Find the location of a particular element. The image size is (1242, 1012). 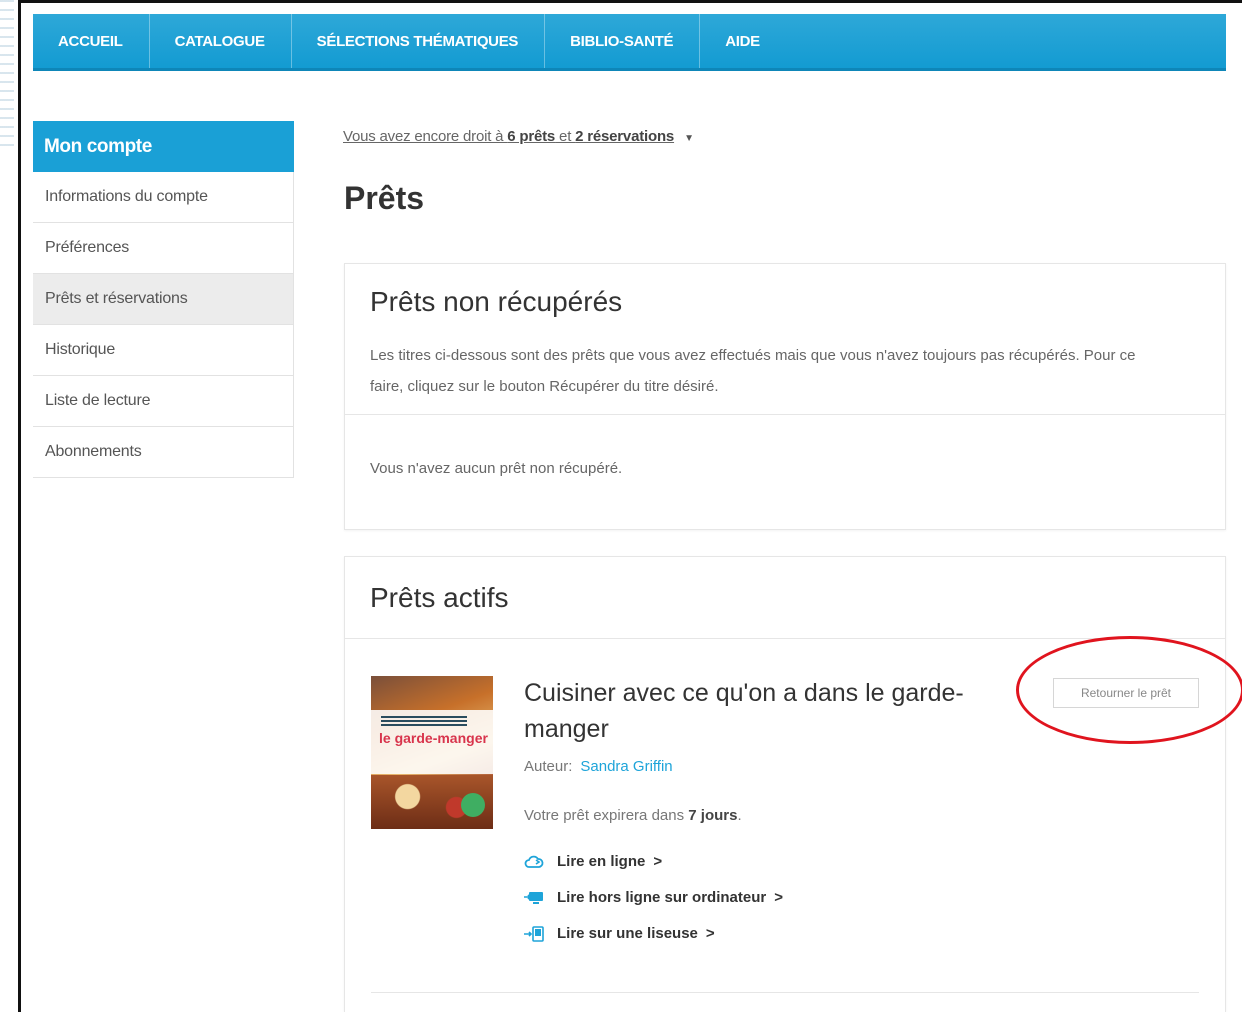

edge-decoration is located at coordinates (7, 75).